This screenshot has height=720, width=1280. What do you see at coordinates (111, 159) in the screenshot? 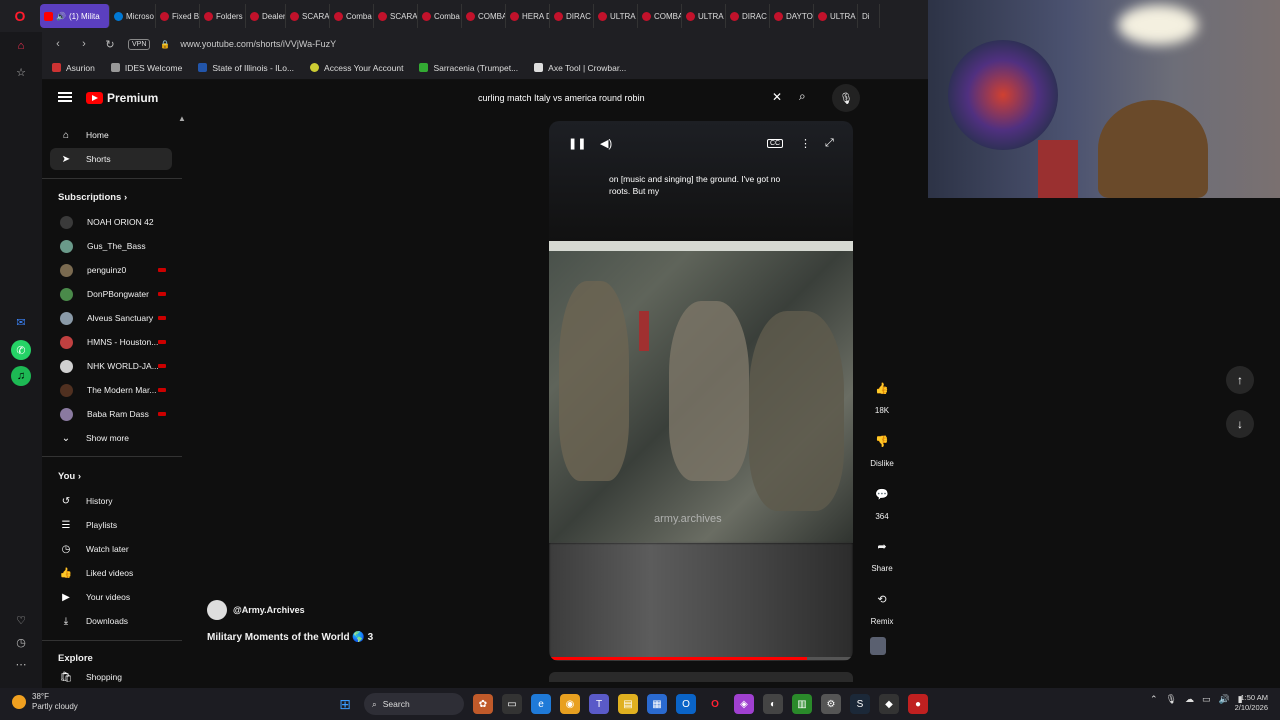
I see `sidebar-item-shorts: ➤ Shorts` at bounding box center [111, 159].